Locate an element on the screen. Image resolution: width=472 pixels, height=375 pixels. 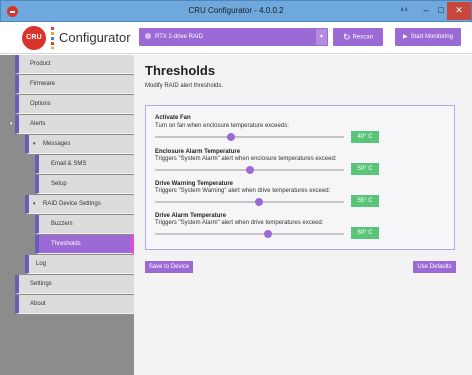
minimize-button: – is located at coordinates (426, 11).